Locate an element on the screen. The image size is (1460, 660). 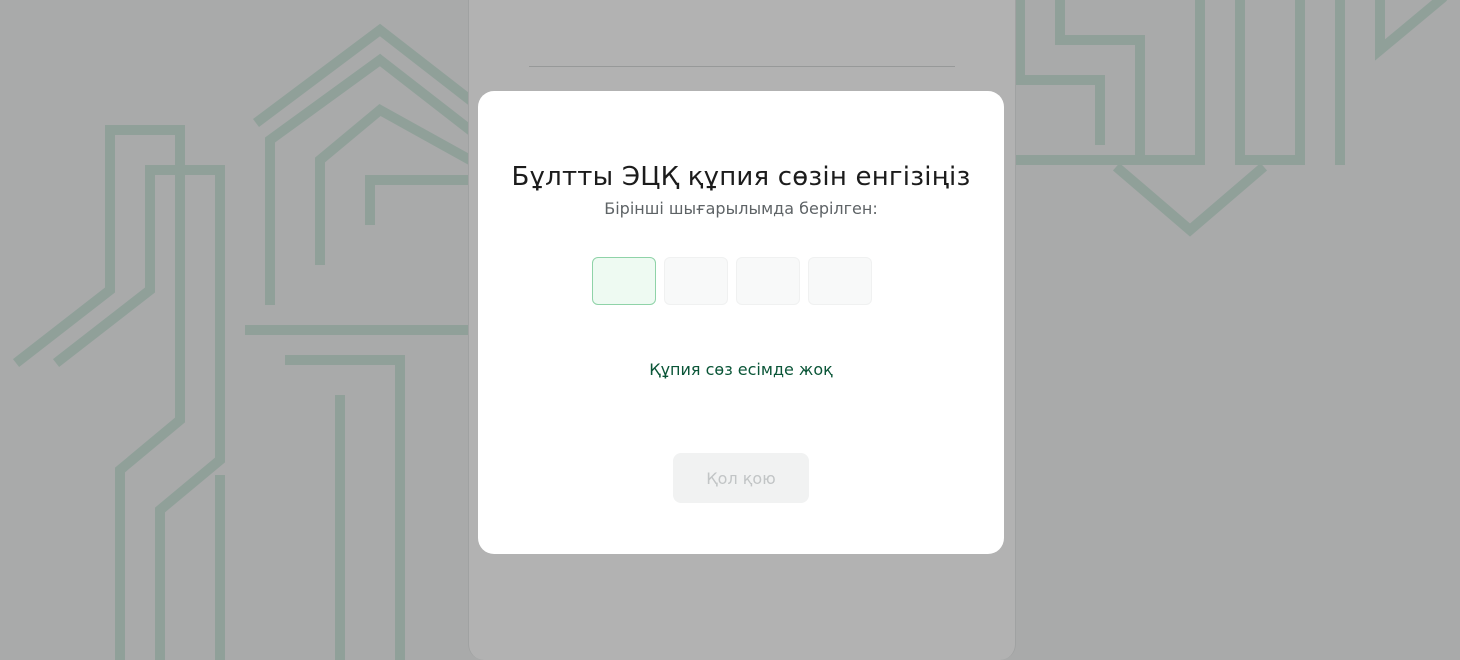
forgot-password-link: Құпия сөз есімде жоқ is located at coordinates (741, 369).